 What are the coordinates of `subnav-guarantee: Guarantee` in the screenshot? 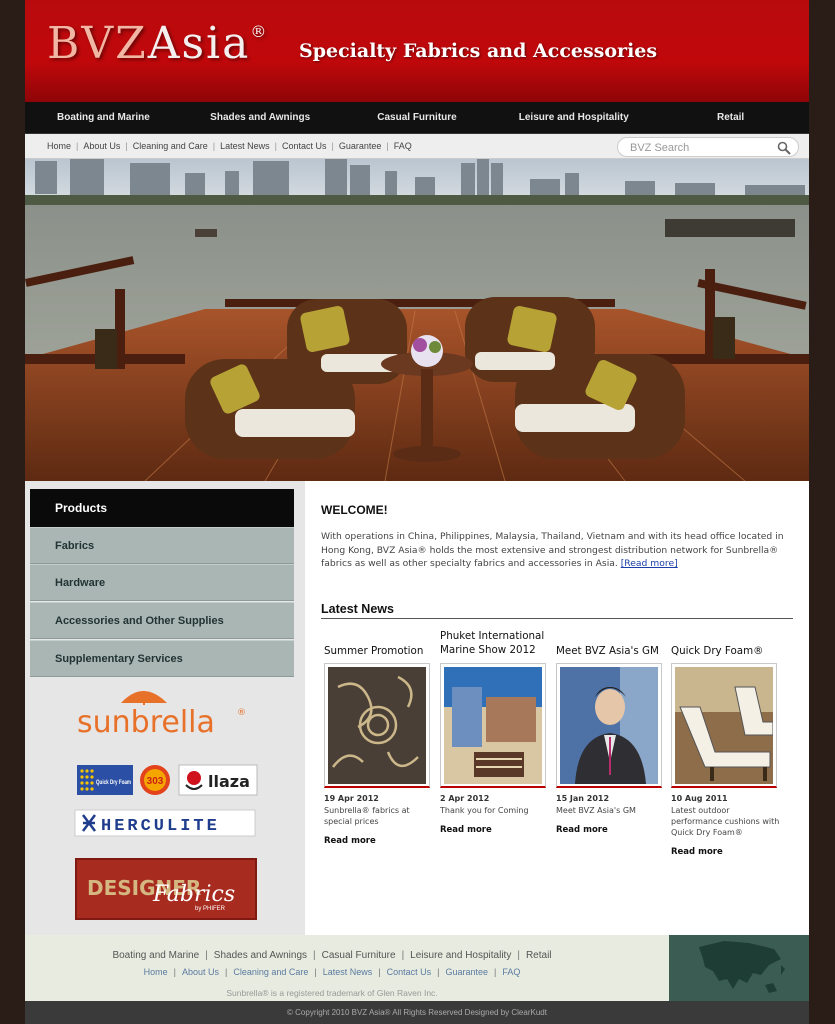 It's located at (360, 146).